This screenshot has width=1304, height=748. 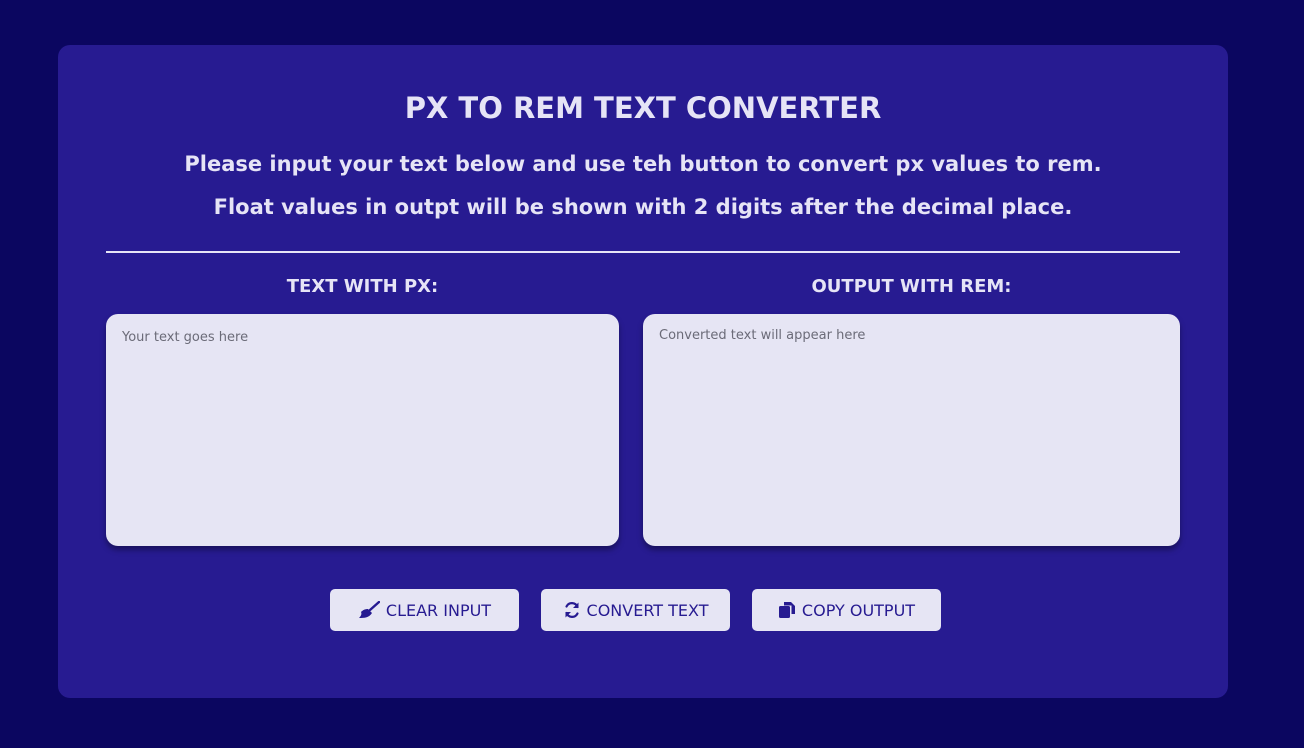 I want to click on sync-icon, so click(x=572, y=610).